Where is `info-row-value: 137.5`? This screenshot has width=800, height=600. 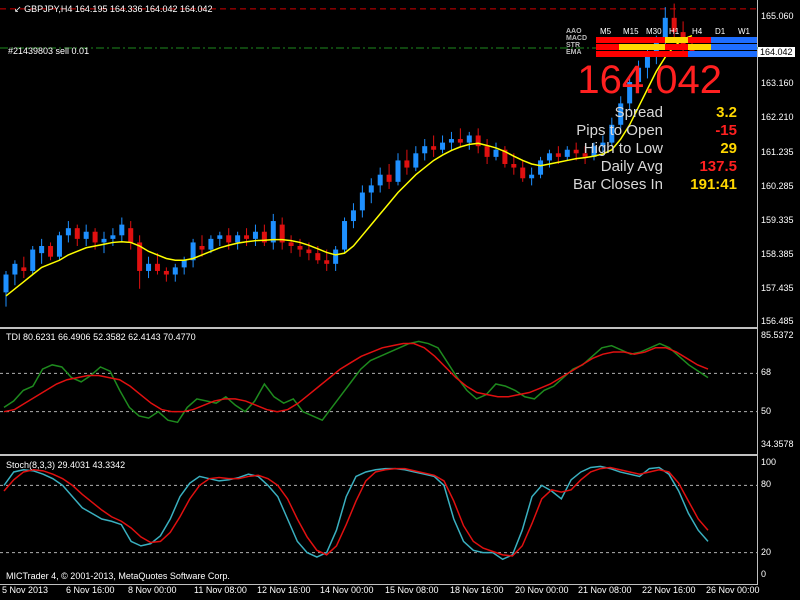
info-row-value: 137.5 is located at coordinates (718, 166).